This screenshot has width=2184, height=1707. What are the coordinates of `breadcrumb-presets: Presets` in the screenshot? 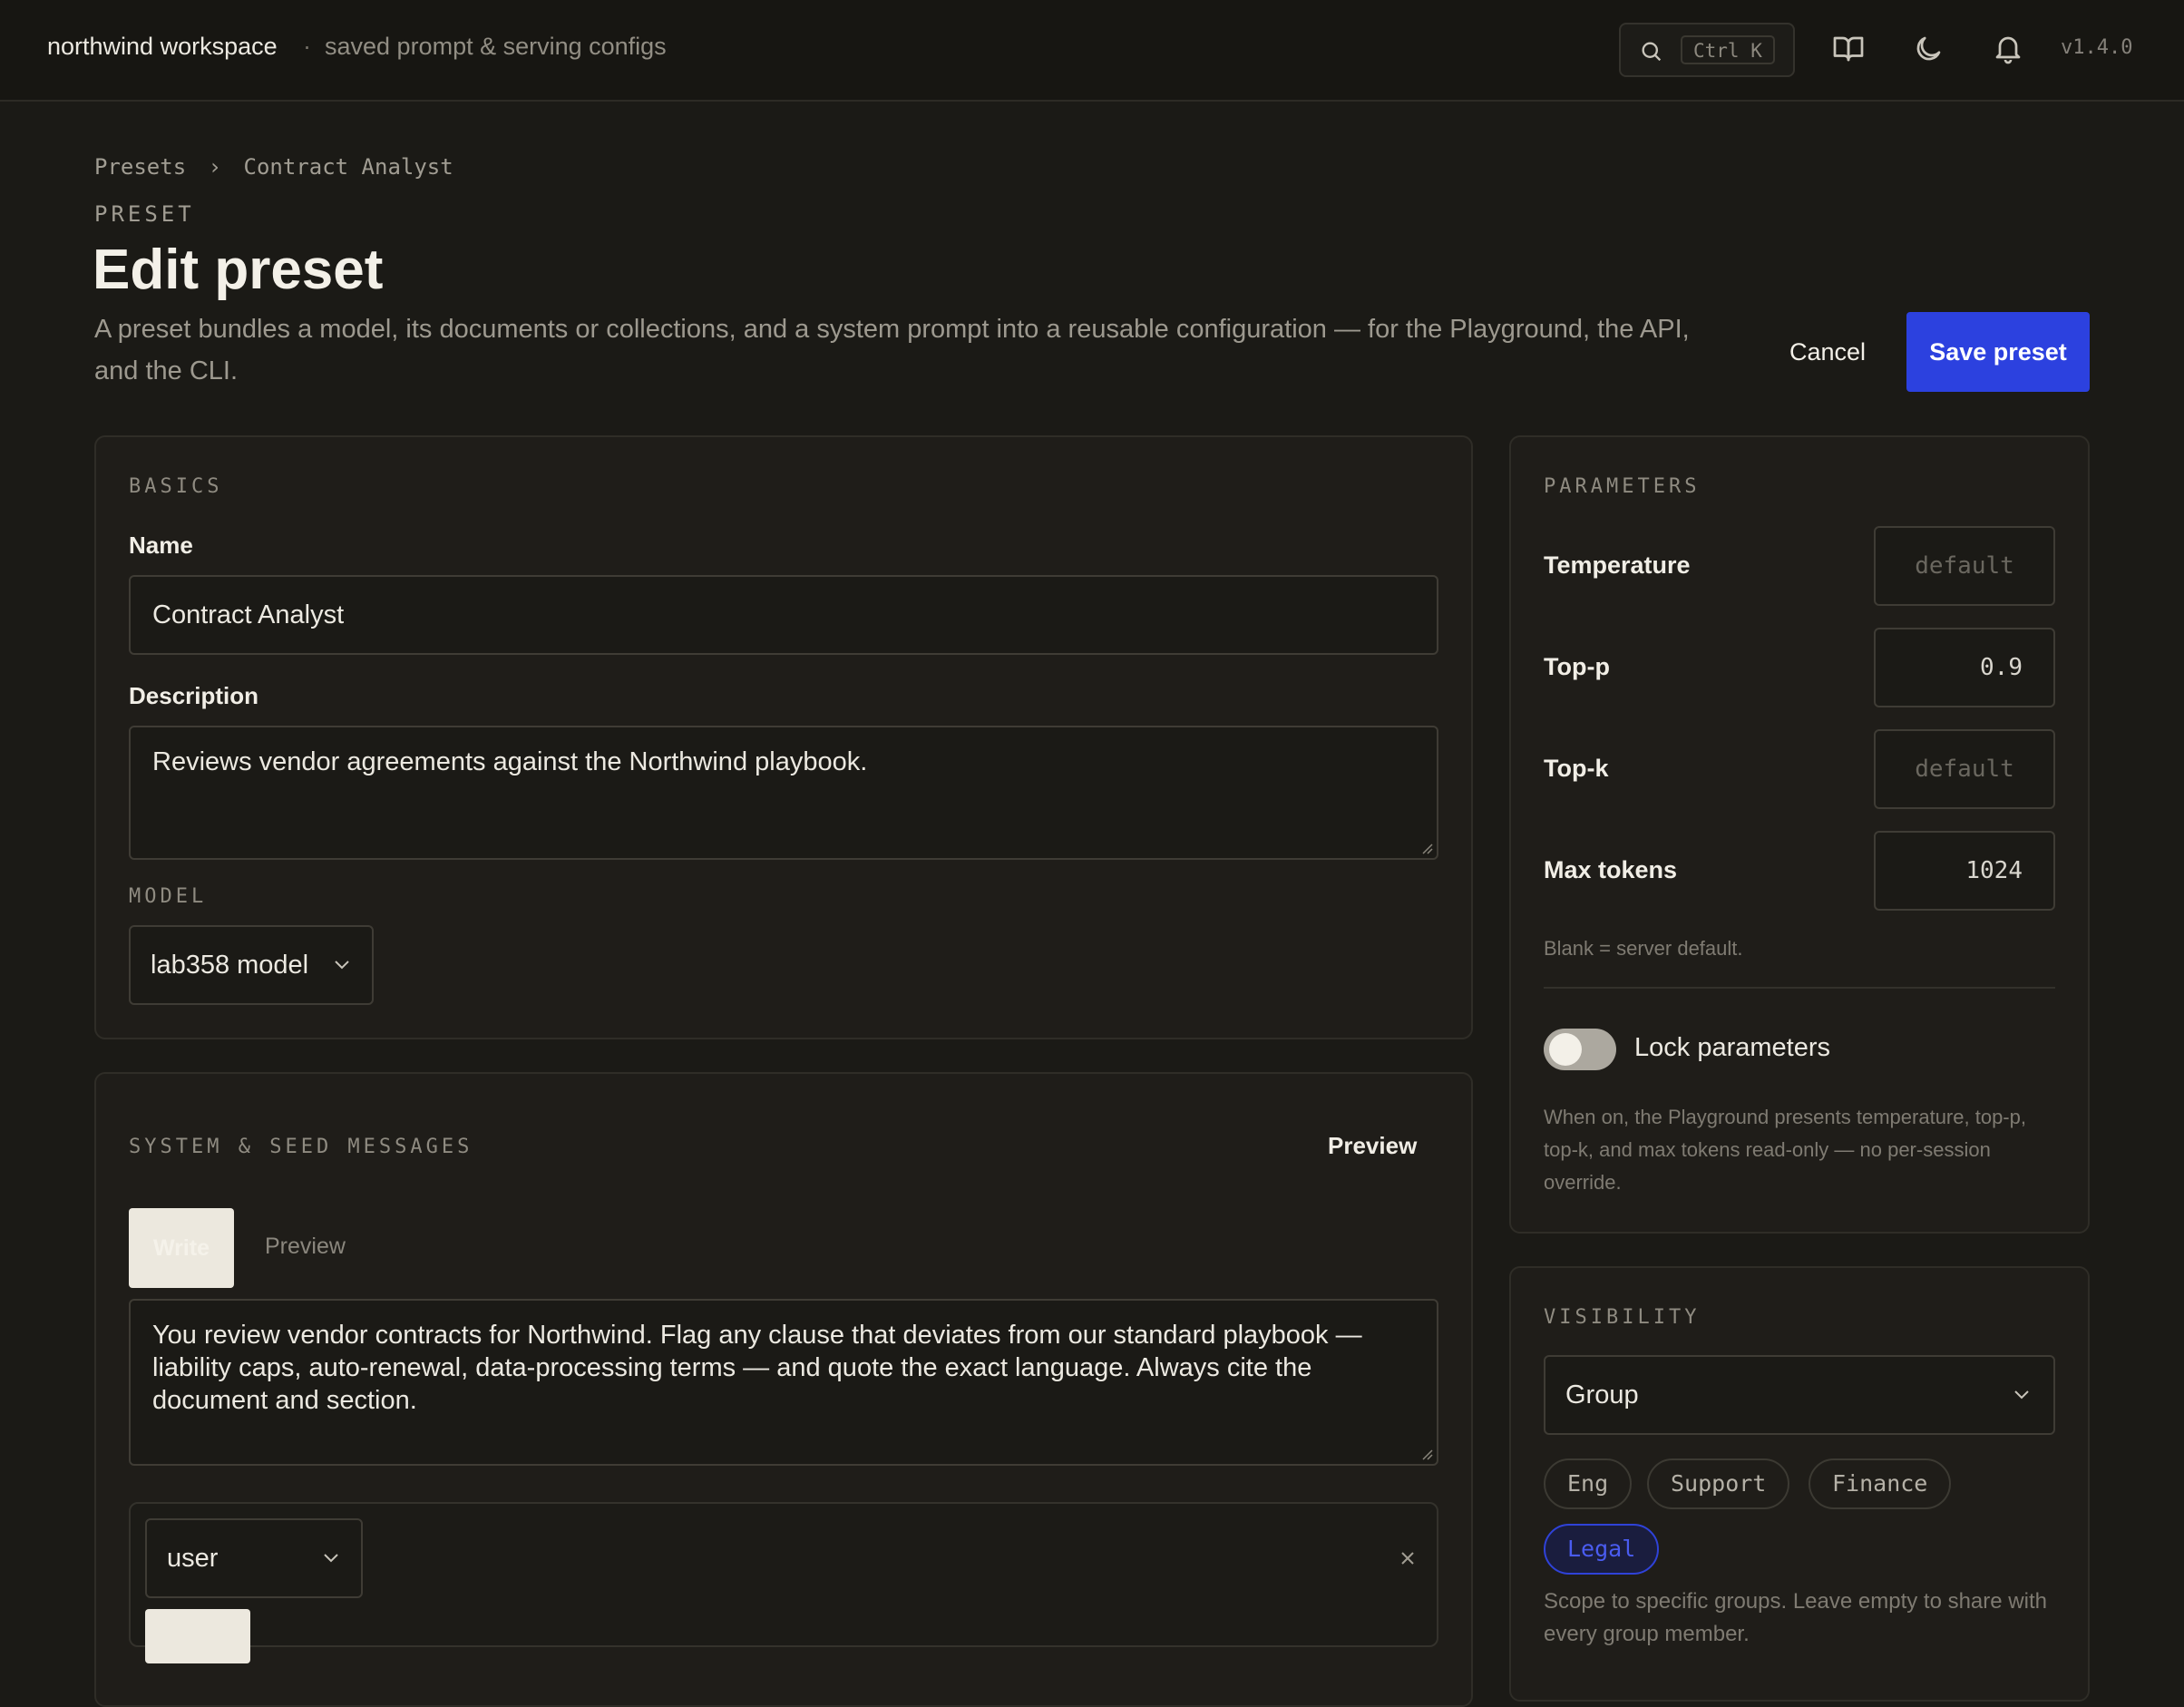 It's located at (140, 167).